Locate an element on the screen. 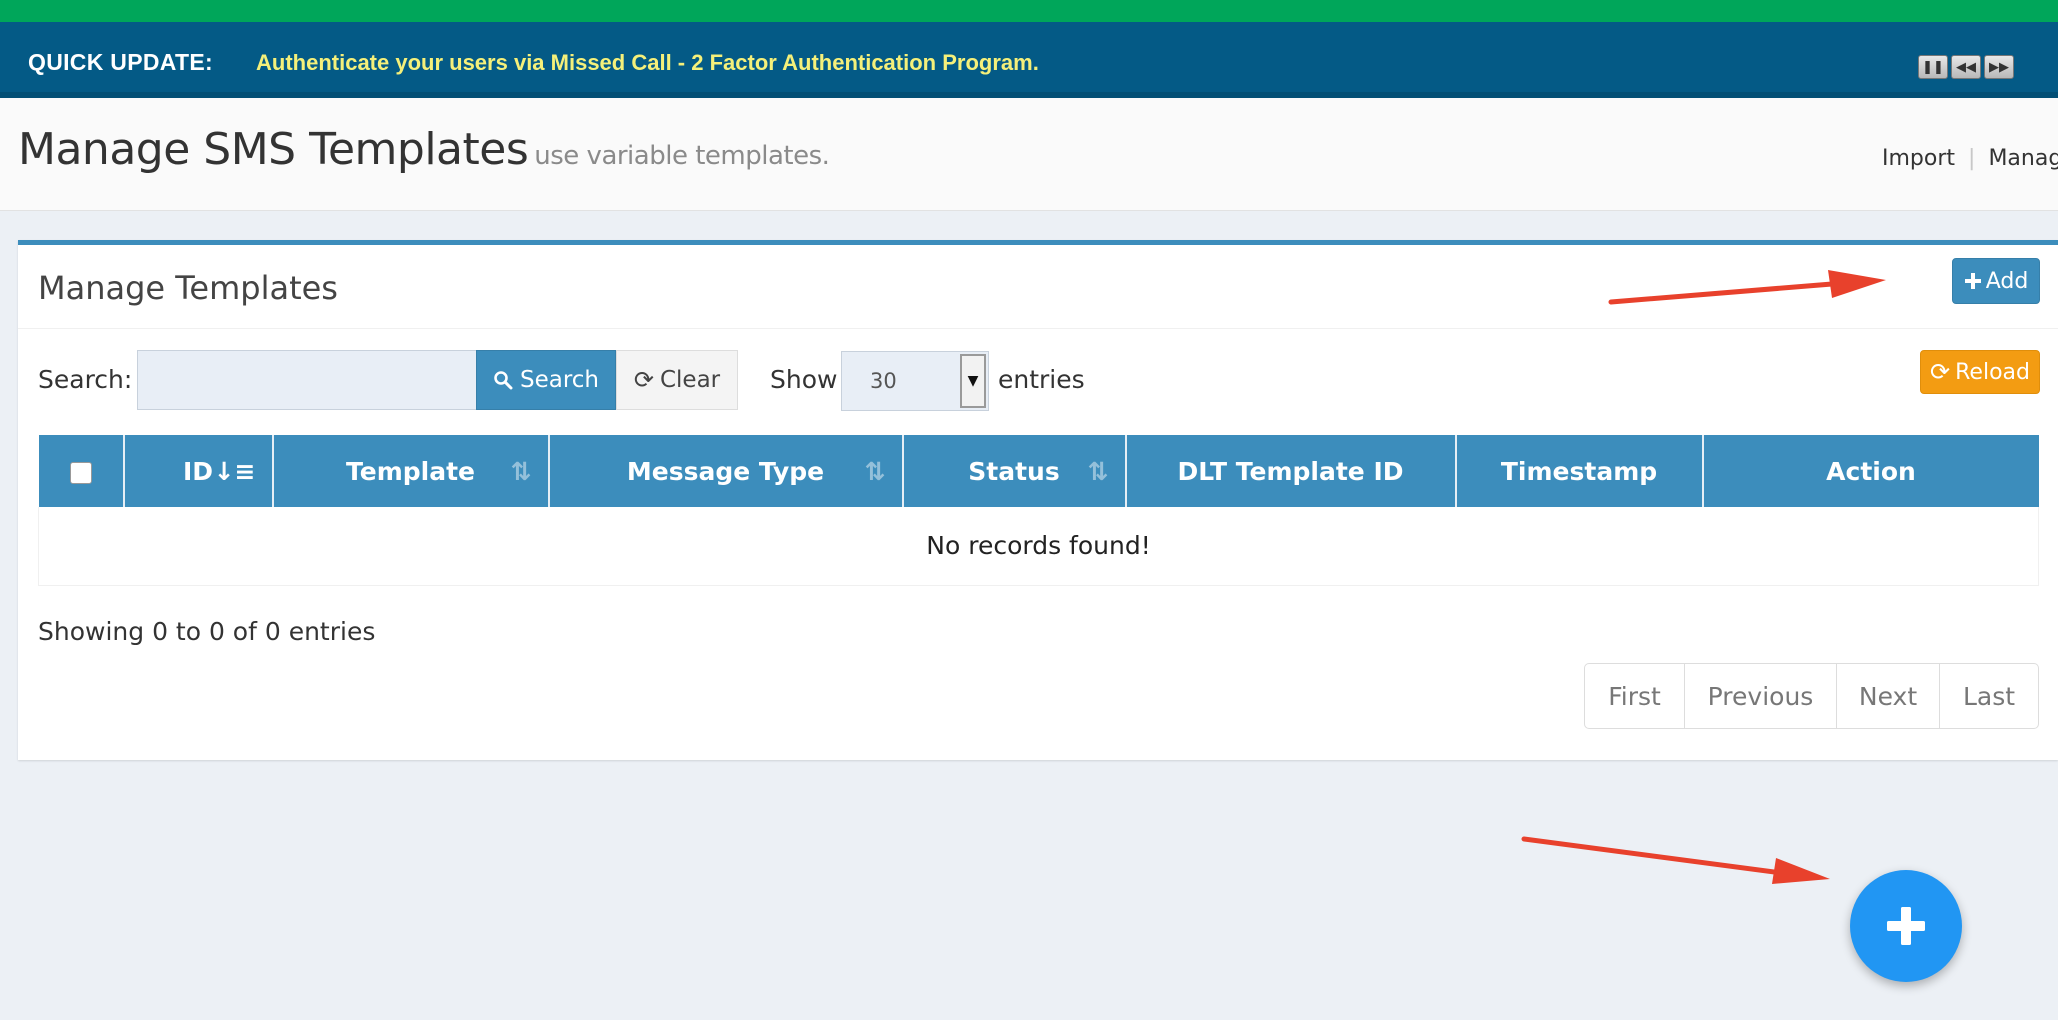 The width and height of the screenshot is (2058, 1020). column-header-label: Action is located at coordinates (1871, 471).